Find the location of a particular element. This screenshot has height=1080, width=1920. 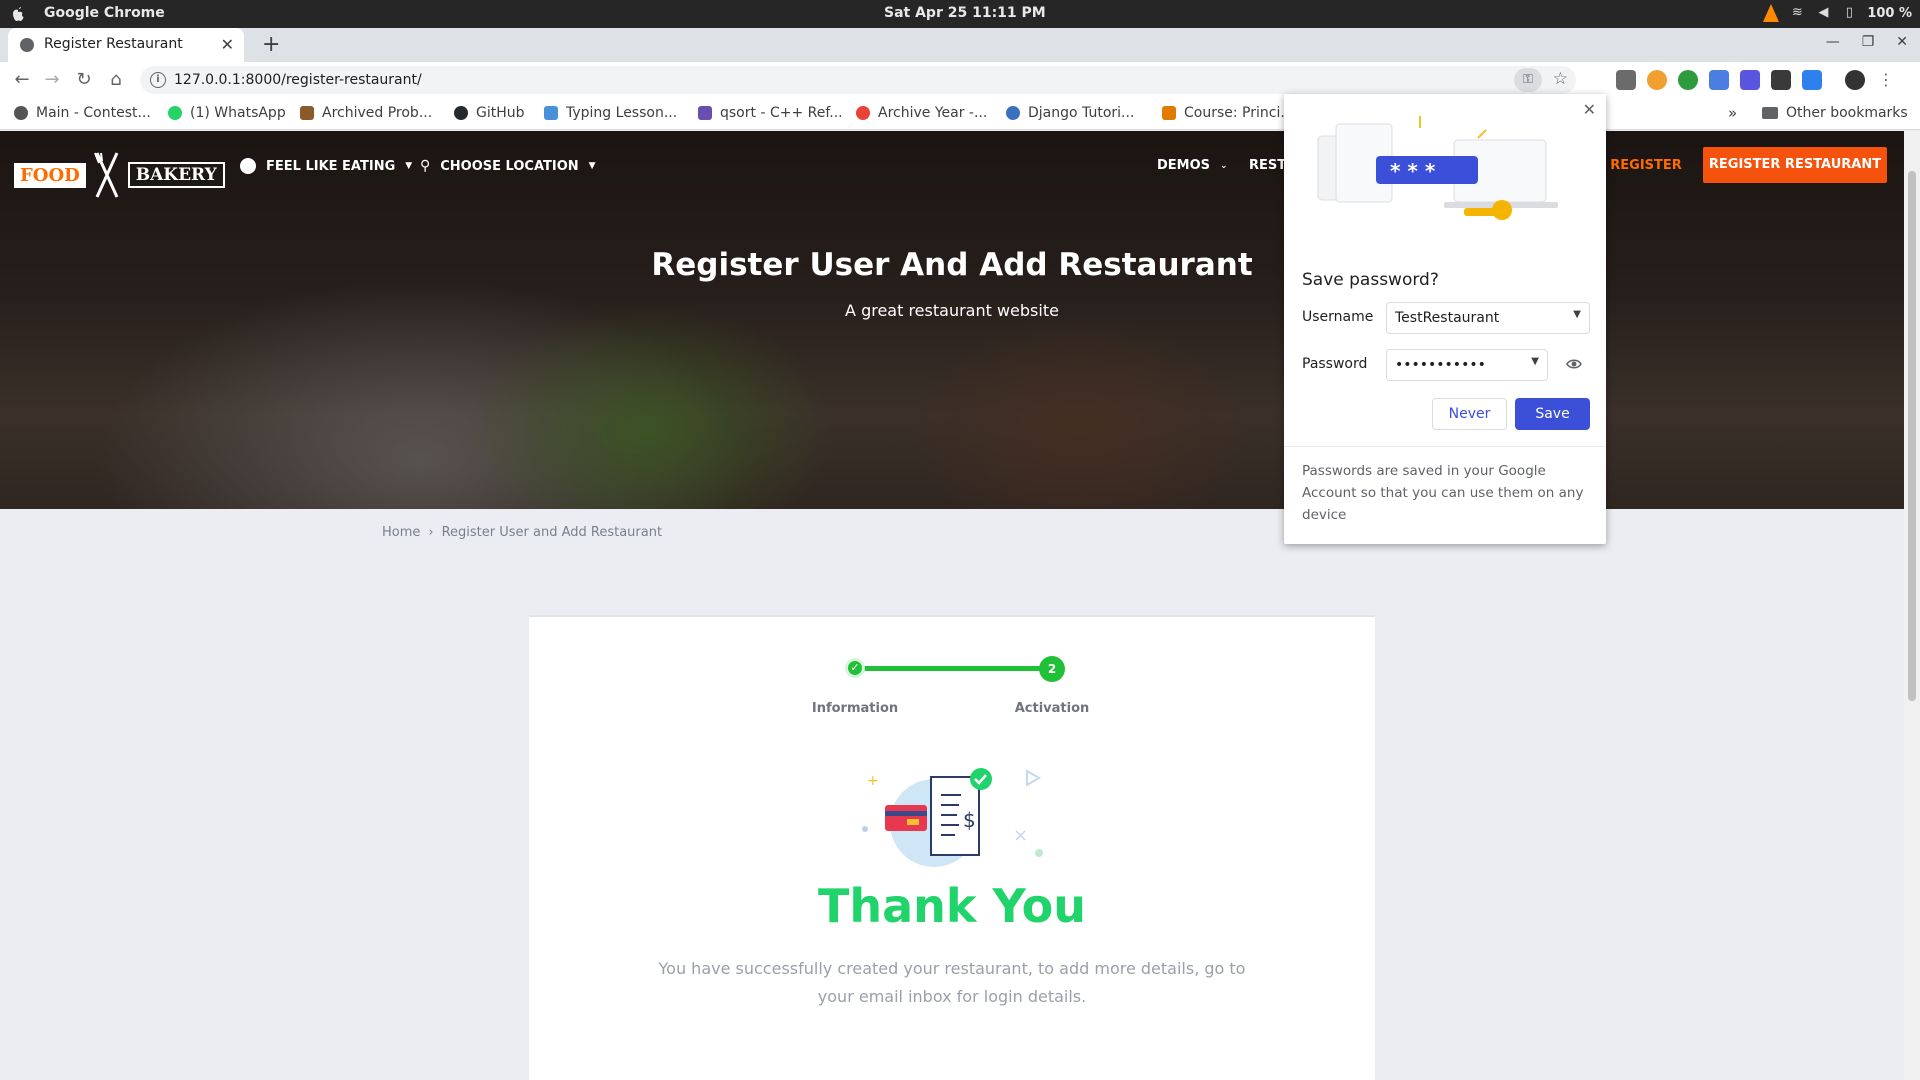

step-complete-check-icon: ✓ is located at coordinates (855, 668).